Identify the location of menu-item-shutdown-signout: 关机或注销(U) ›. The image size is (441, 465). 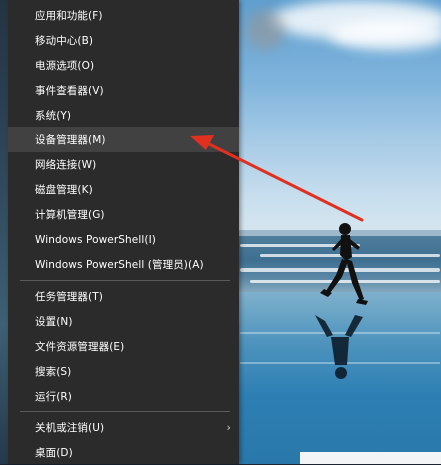
(123, 427).